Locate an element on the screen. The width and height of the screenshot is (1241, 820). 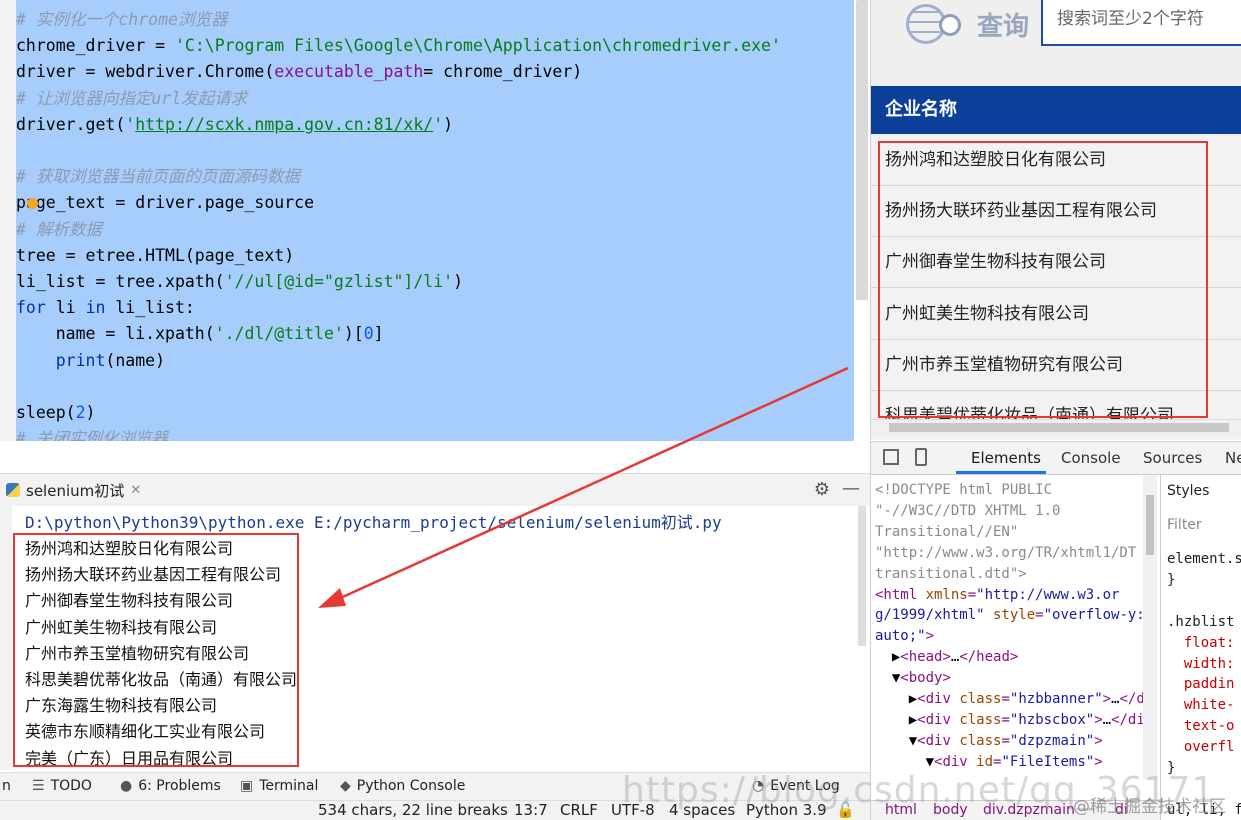
dom-line: <!DOCTYPE html PUBLIC is located at coordinates (963, 490).